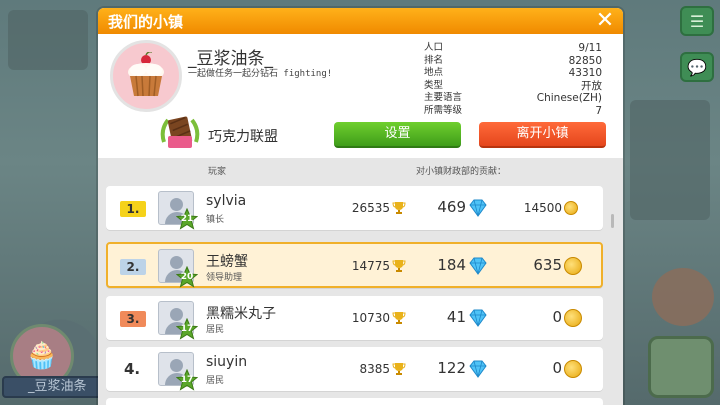 This screenshot has width=720, height=405. Describe the element at coordinates (370, 266) in the screenshot. I see `trophy-count: 14775` at that location.